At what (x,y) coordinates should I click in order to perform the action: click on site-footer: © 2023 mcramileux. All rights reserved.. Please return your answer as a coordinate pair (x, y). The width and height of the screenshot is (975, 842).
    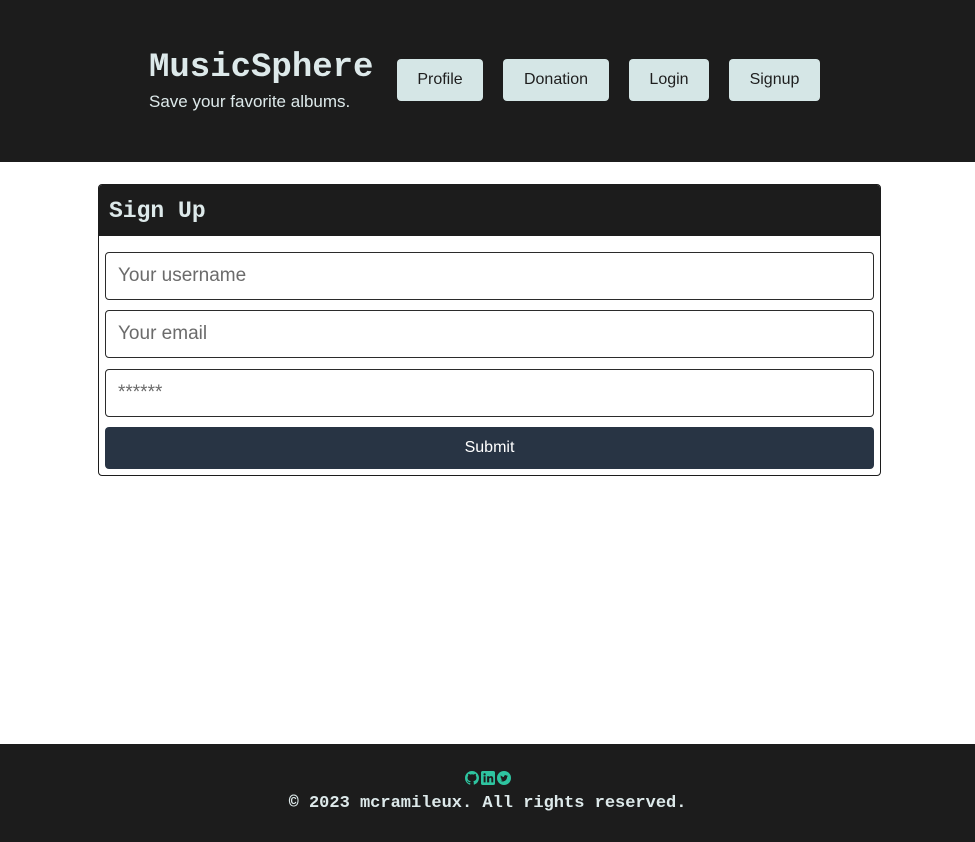
    Looking at the image, I should click on (487, 793).